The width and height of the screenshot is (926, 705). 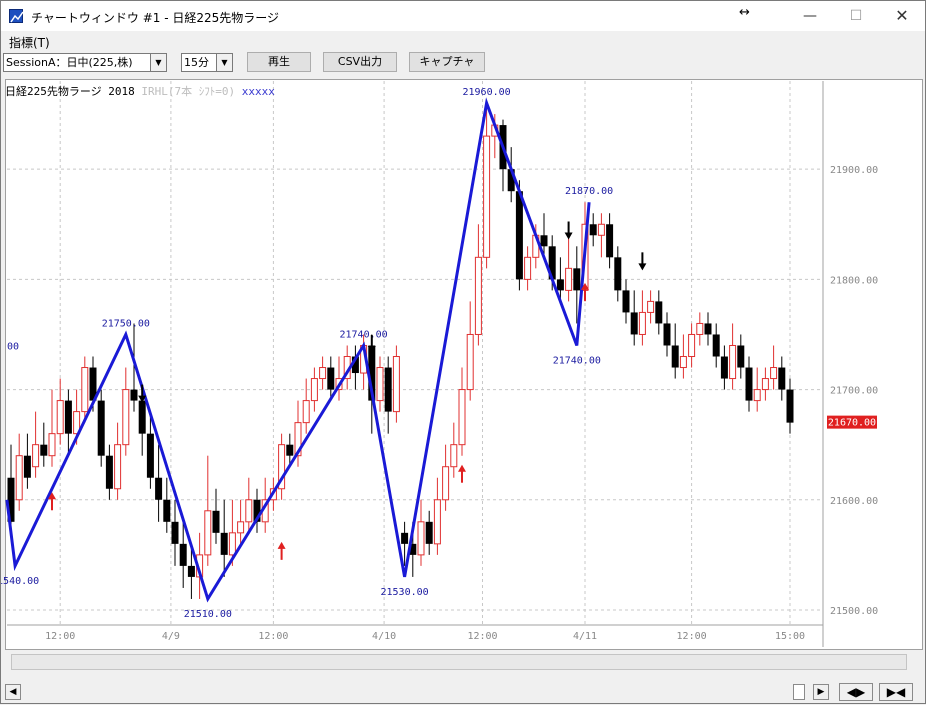 I want to click on x-tick-label: 4/9, so click(x=171, y=636).